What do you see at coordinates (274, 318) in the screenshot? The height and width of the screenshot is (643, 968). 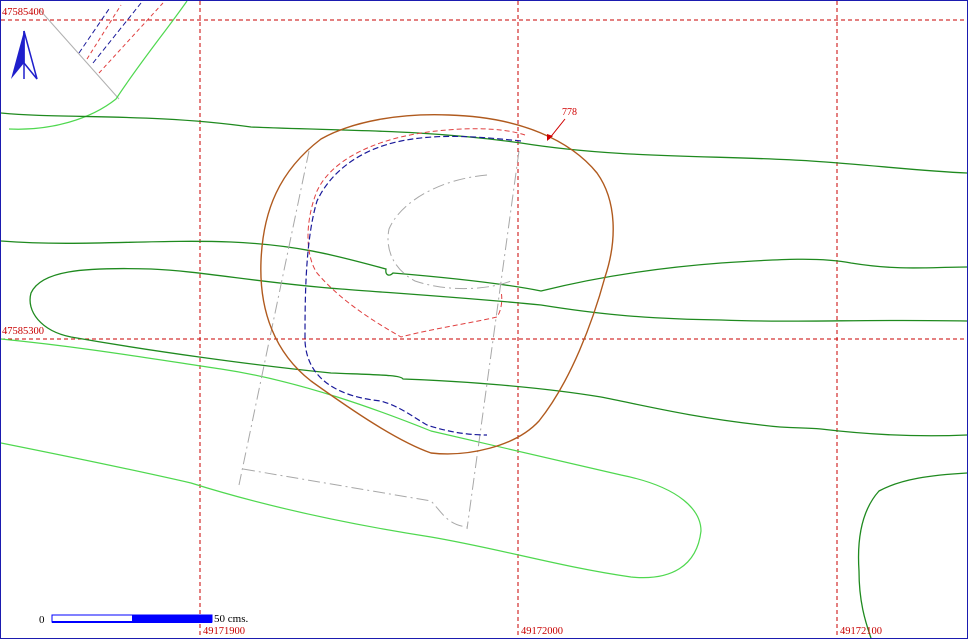 I see `gray-dash-parallel-left` at bounding box center [274, 318].